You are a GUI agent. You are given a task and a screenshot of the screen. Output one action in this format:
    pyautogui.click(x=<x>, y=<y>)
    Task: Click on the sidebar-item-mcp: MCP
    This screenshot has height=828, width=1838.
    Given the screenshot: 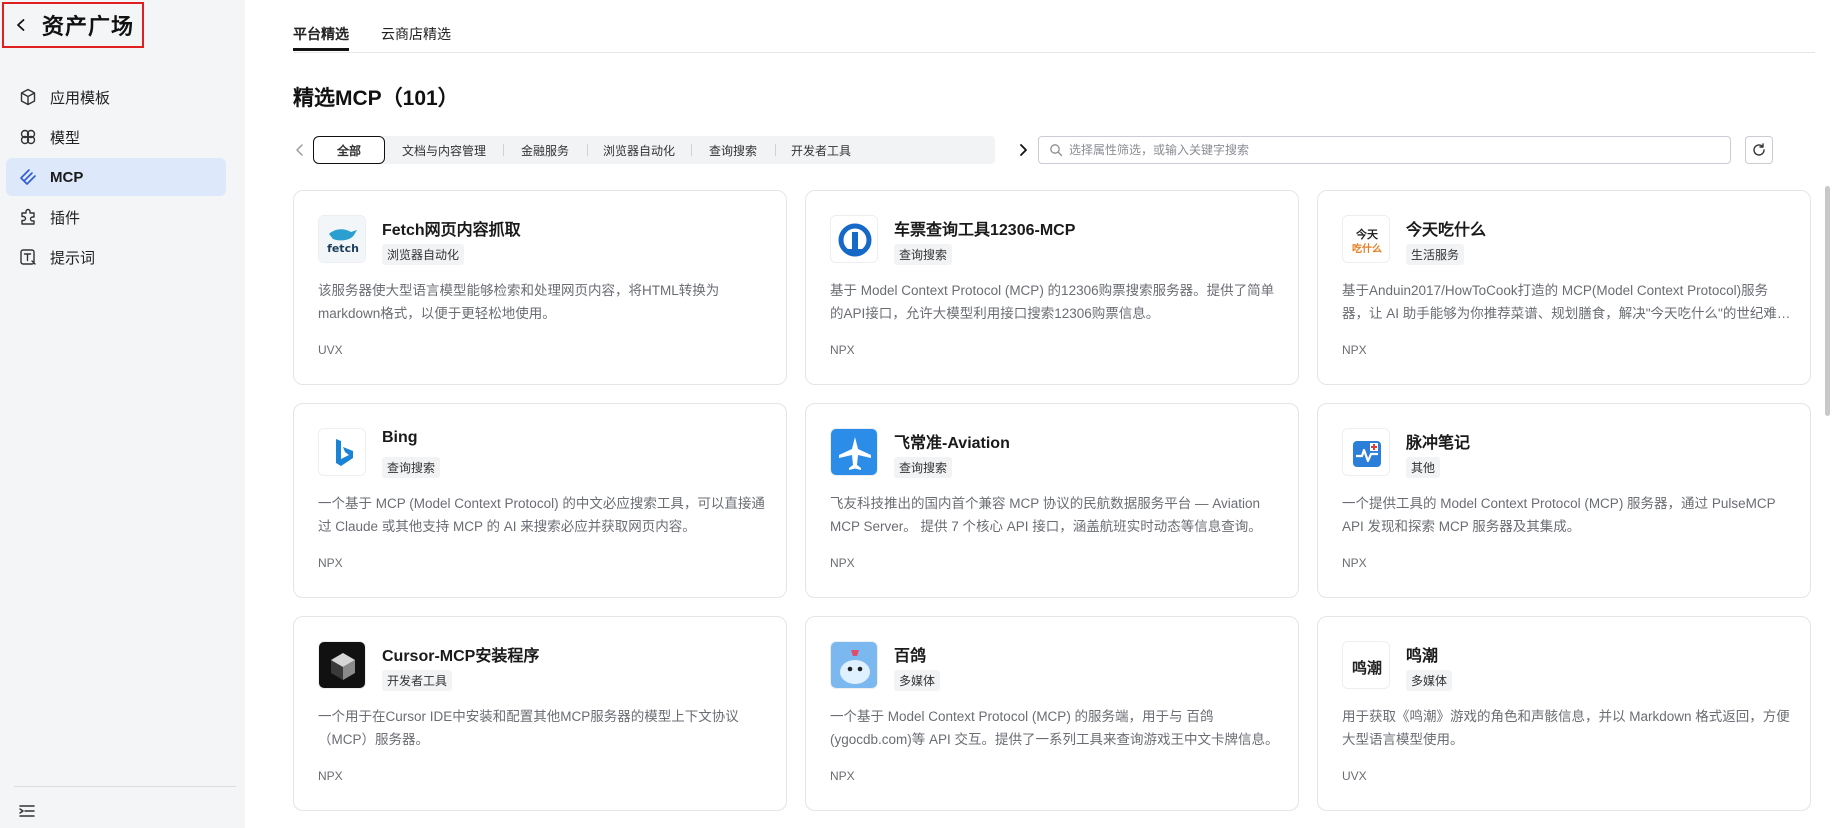 What is the action you would take?
    pyautogui.click(x=116, y=177)
    